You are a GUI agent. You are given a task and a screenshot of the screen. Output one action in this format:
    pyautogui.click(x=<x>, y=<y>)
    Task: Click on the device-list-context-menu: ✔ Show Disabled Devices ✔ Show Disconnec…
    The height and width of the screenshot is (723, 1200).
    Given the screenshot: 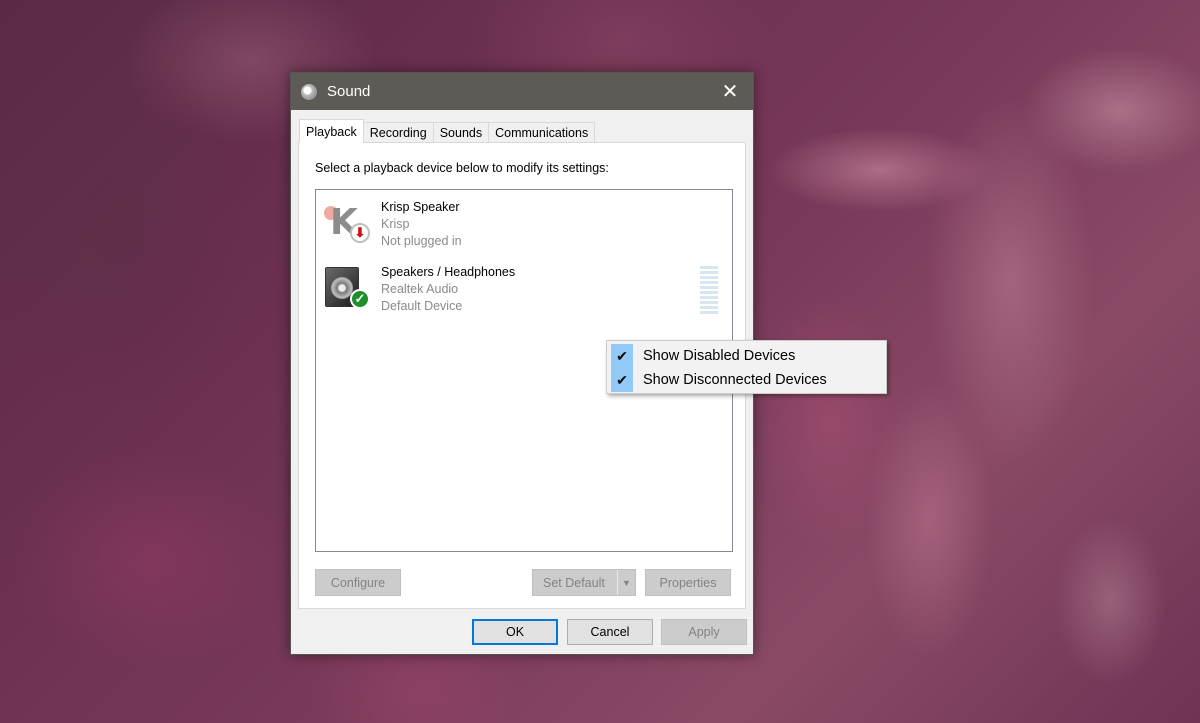 What is the action you would take?
    pyautogui.click(x=746, y=367)
    